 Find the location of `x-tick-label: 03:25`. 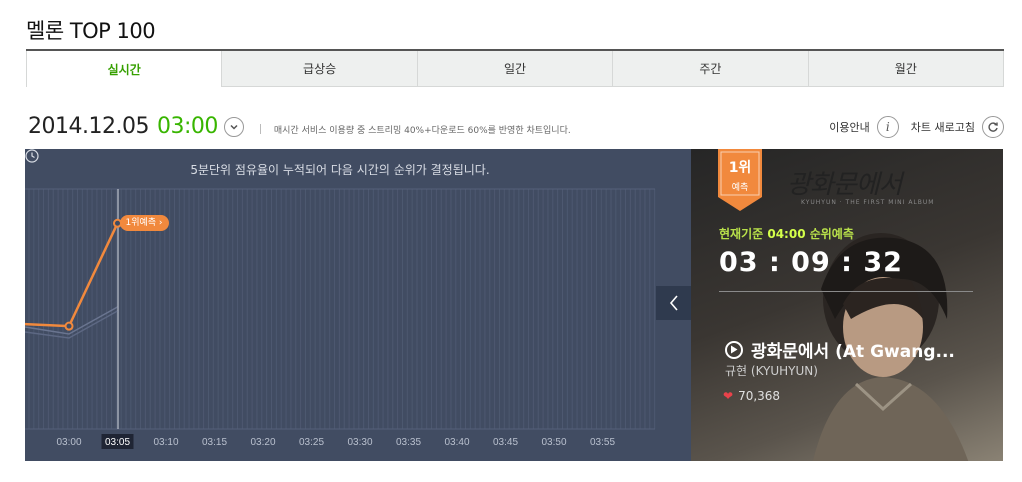

x-tick-label: 03:25 is located at coordinates (311, 442).